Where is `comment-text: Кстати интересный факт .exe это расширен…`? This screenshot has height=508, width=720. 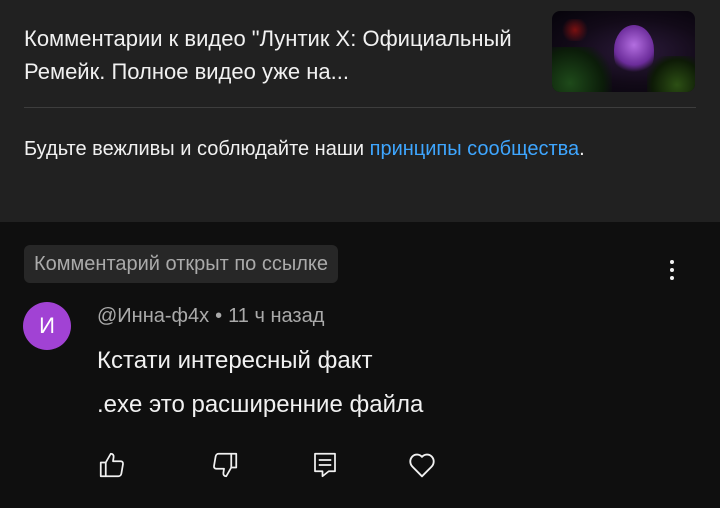
comment-text: Кстати интересный факт .exe это расширен… is located at coordinates (387, 383).